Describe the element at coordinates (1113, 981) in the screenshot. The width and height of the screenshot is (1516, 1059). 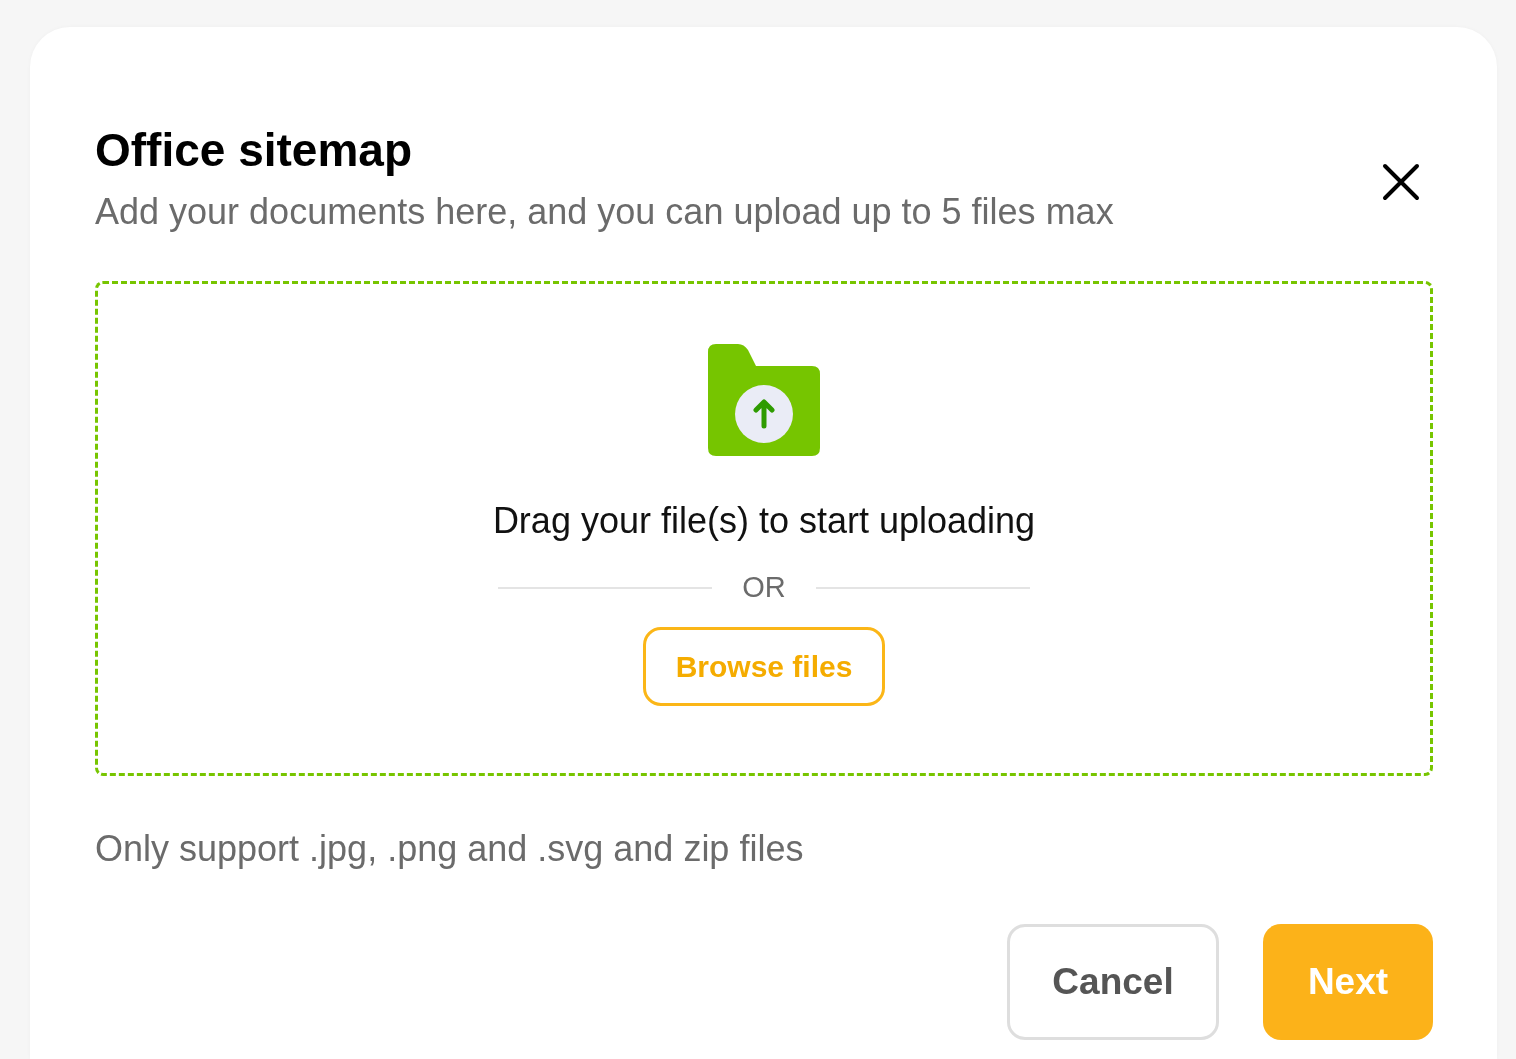
I see `cancel-button: Cancel` at that location.